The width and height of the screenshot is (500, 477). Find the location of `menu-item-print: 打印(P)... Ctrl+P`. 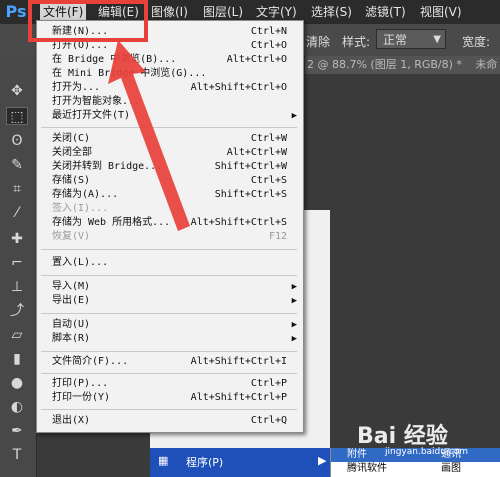

menu-item-print: 打印(P)... Ctrl+P is located at coordinates (170, 384).